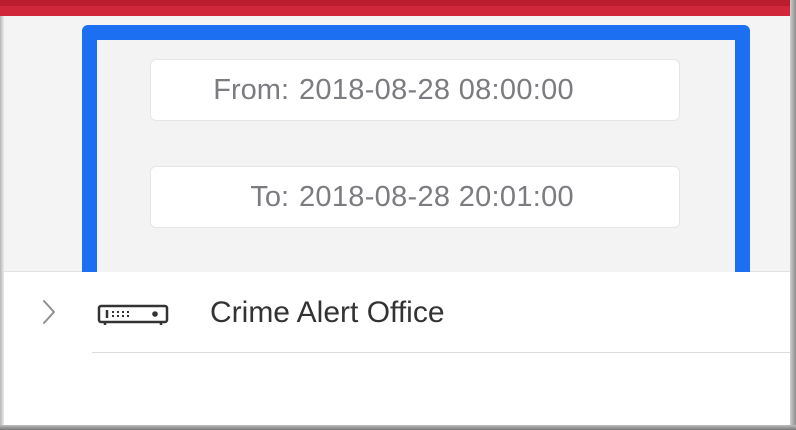 This screenshot has width=796, height=430. I want to click on end-time-label: To:, so click(269, 196).